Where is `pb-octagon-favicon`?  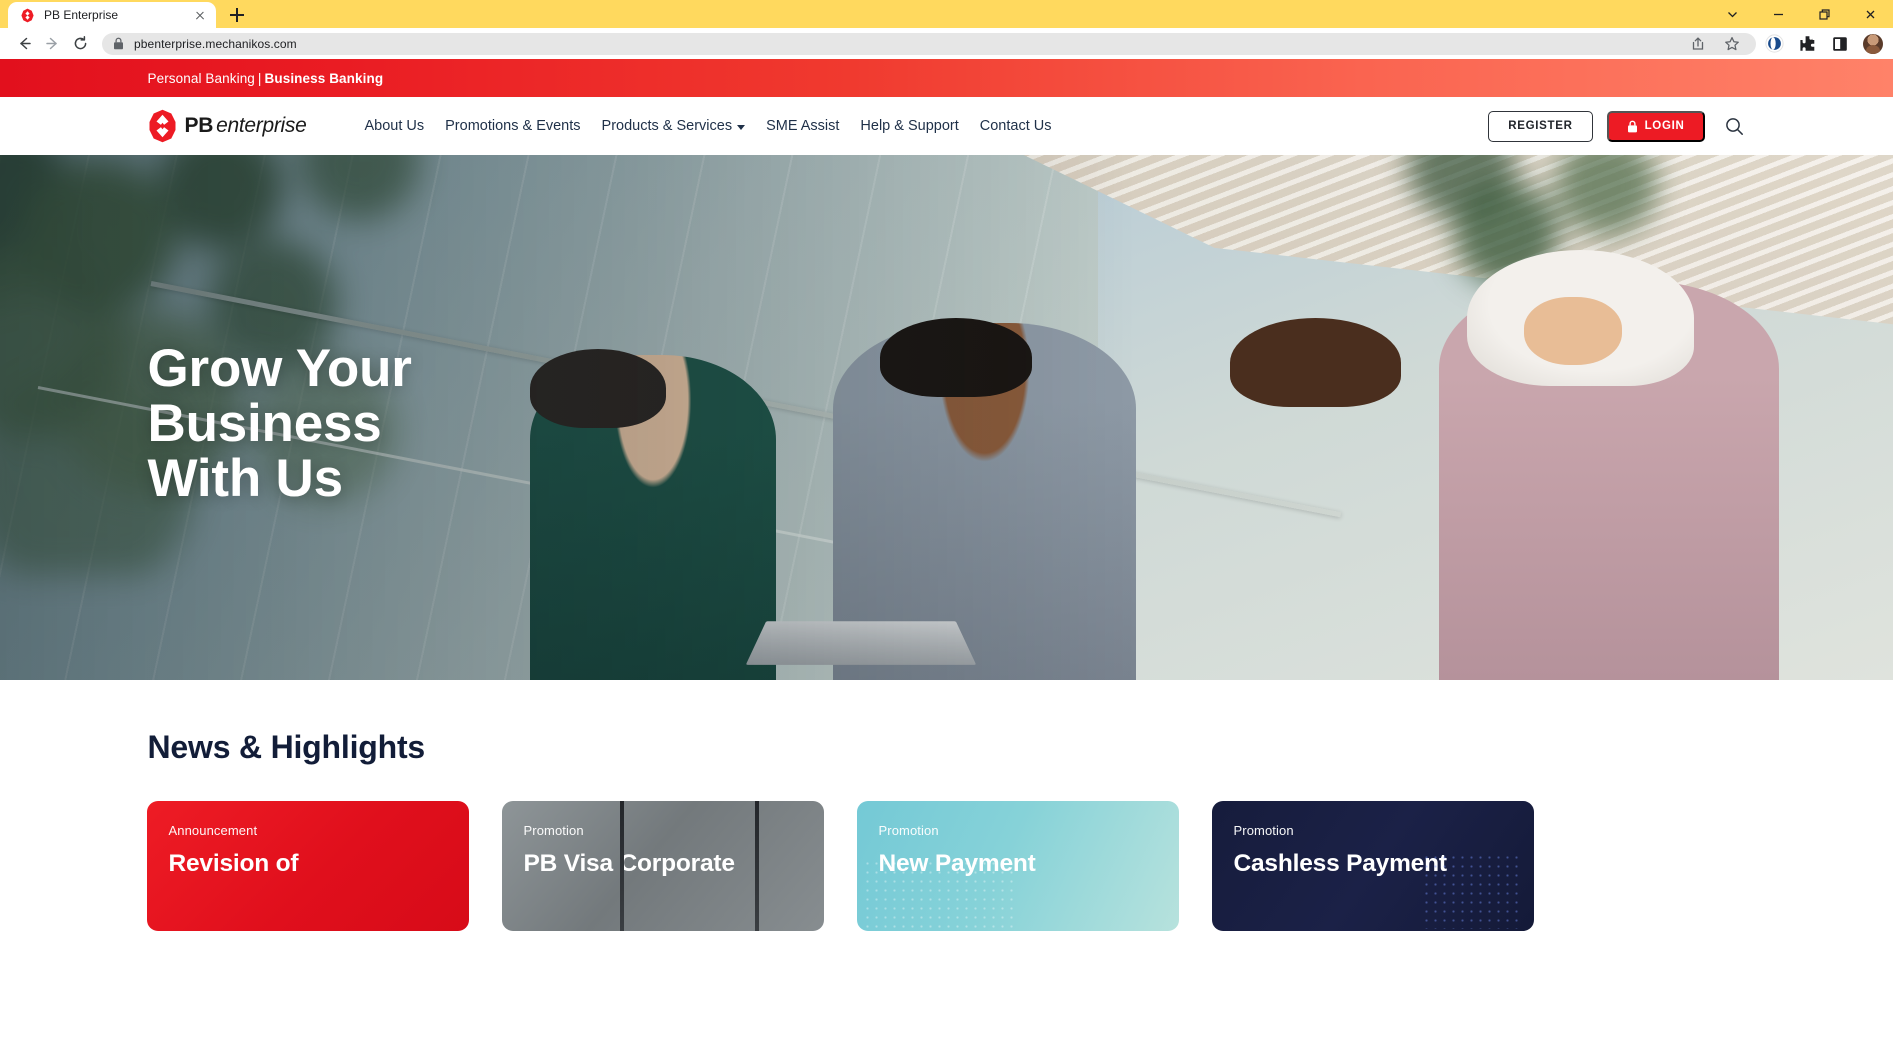
pb-octagon-favicon is located at coordinates (27, 15).